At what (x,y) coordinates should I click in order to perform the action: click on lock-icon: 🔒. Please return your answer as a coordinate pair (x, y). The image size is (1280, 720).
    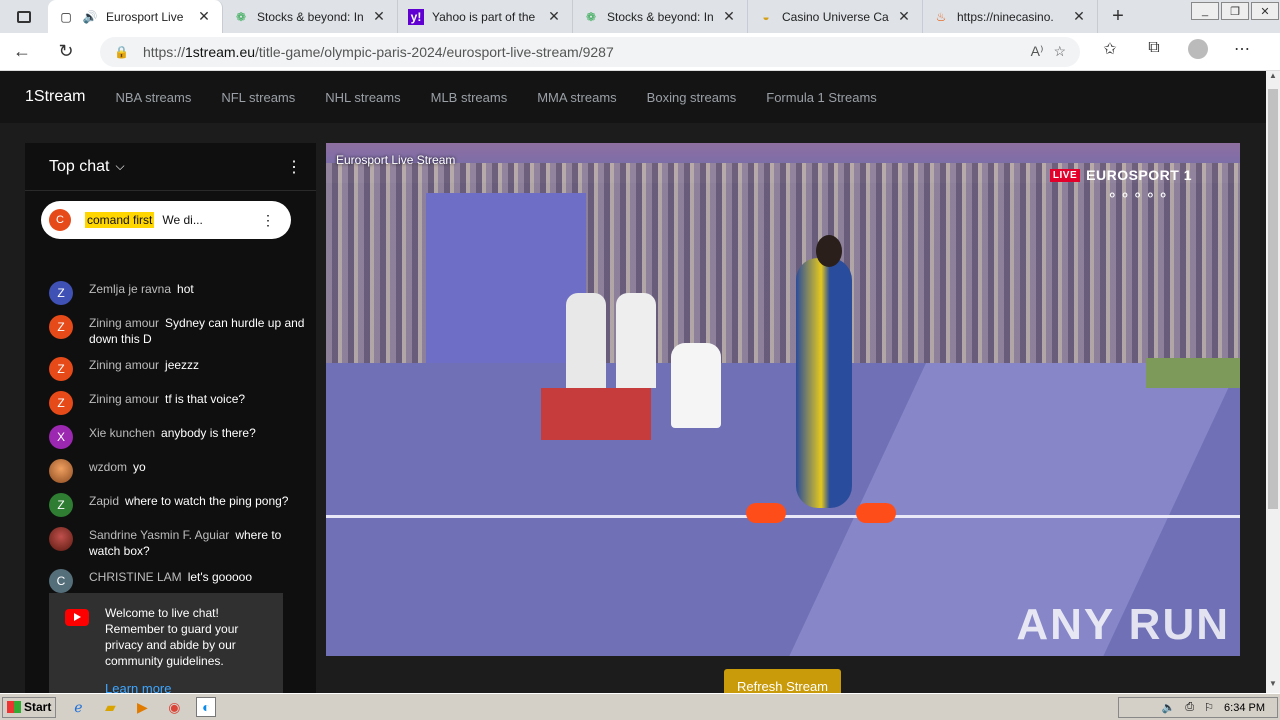
    Looking at the image, I should click on (121, 52).